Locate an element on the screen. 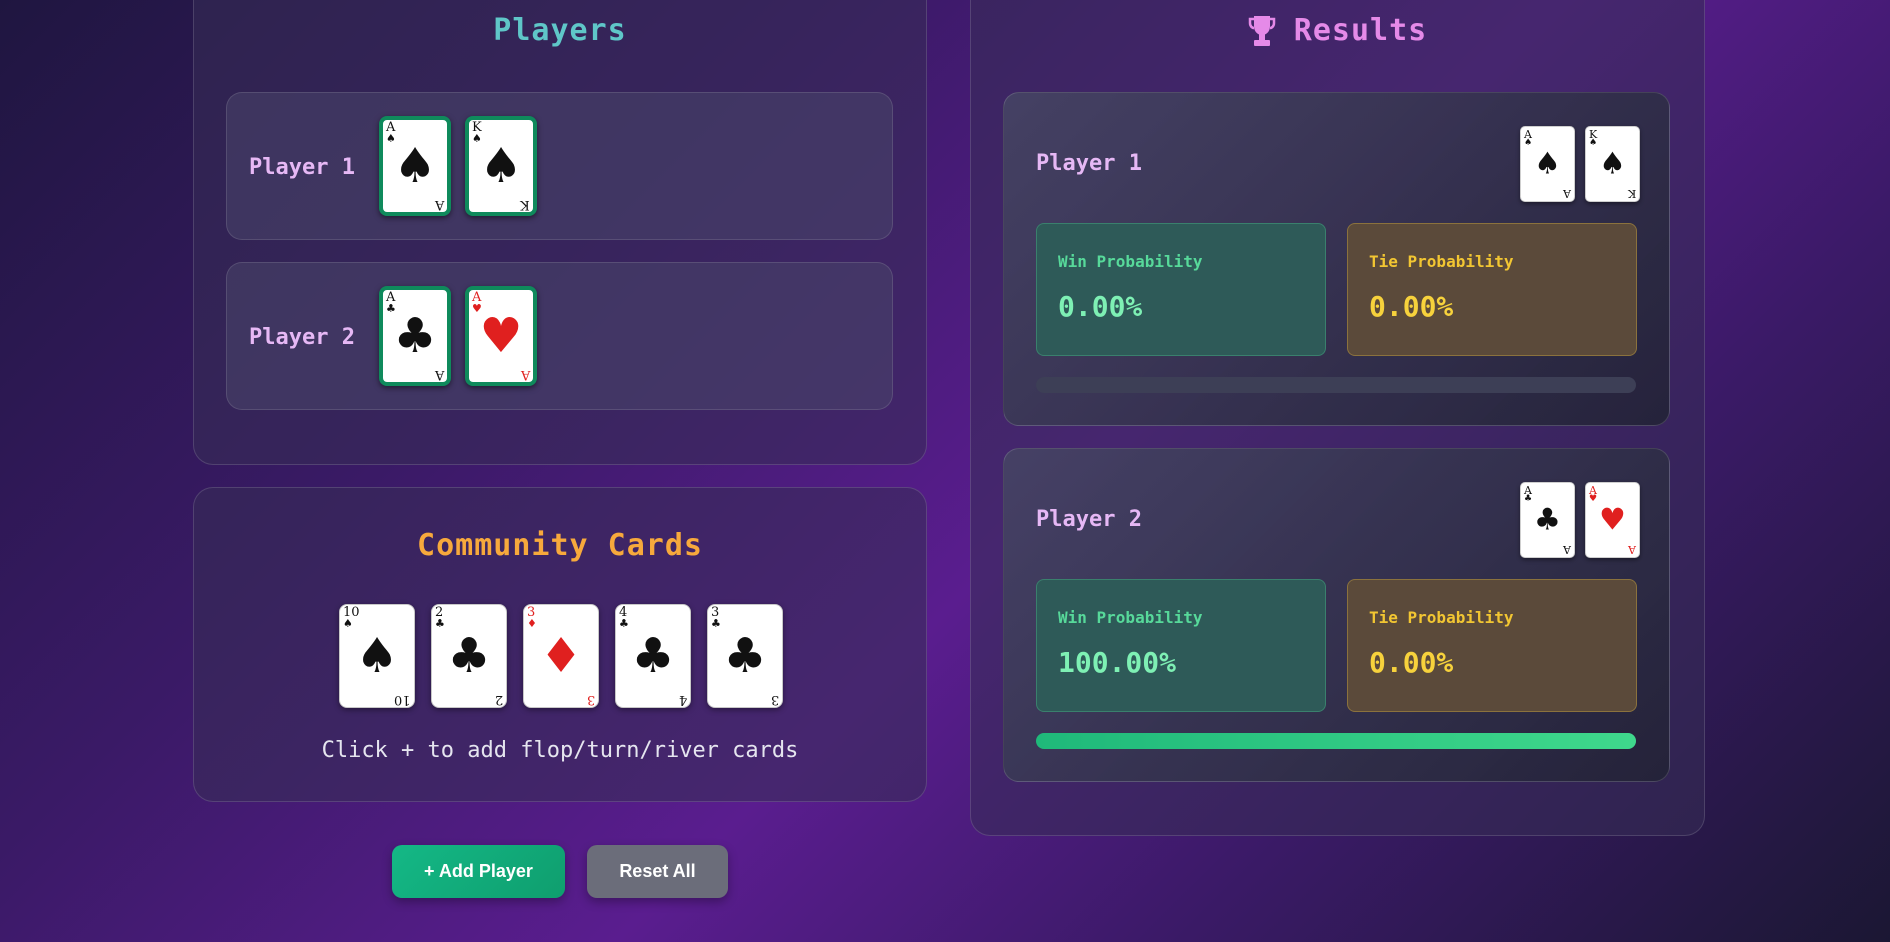 The width and height of the screenshot is (1890, 942). hole-card: K ♠ ♠ K is located at coordinates (501, 166).